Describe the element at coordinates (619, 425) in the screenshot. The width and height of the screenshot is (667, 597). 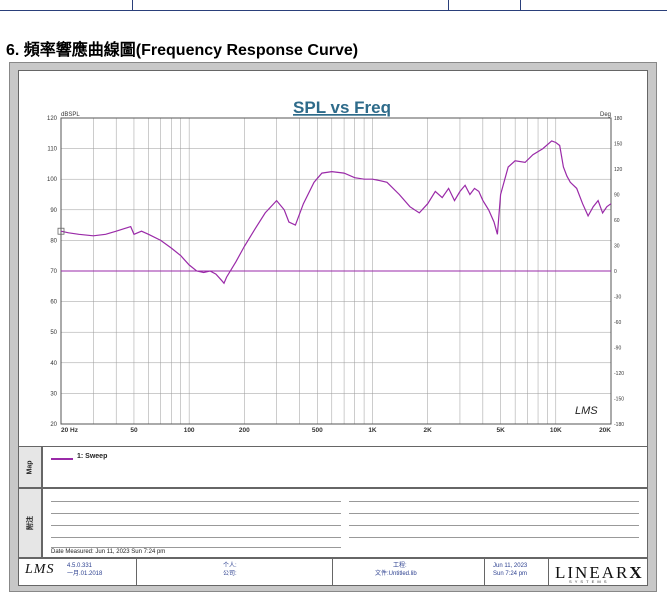
I see `y2-tick-label: -180` at that location.